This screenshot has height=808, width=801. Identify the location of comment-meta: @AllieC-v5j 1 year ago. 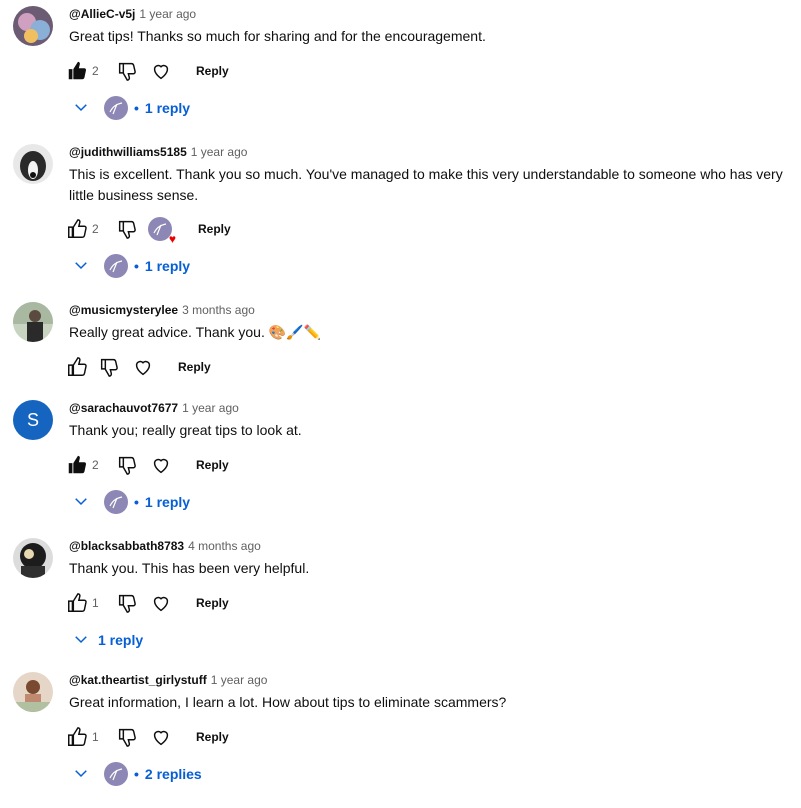
(132, 14).